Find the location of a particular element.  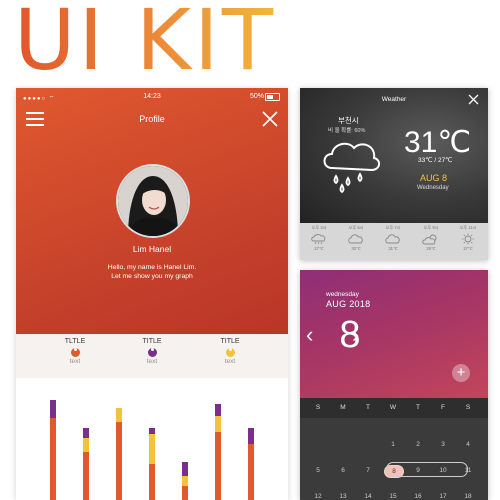

calendar-weekday: wednesday is located at coordinates (342, 294).